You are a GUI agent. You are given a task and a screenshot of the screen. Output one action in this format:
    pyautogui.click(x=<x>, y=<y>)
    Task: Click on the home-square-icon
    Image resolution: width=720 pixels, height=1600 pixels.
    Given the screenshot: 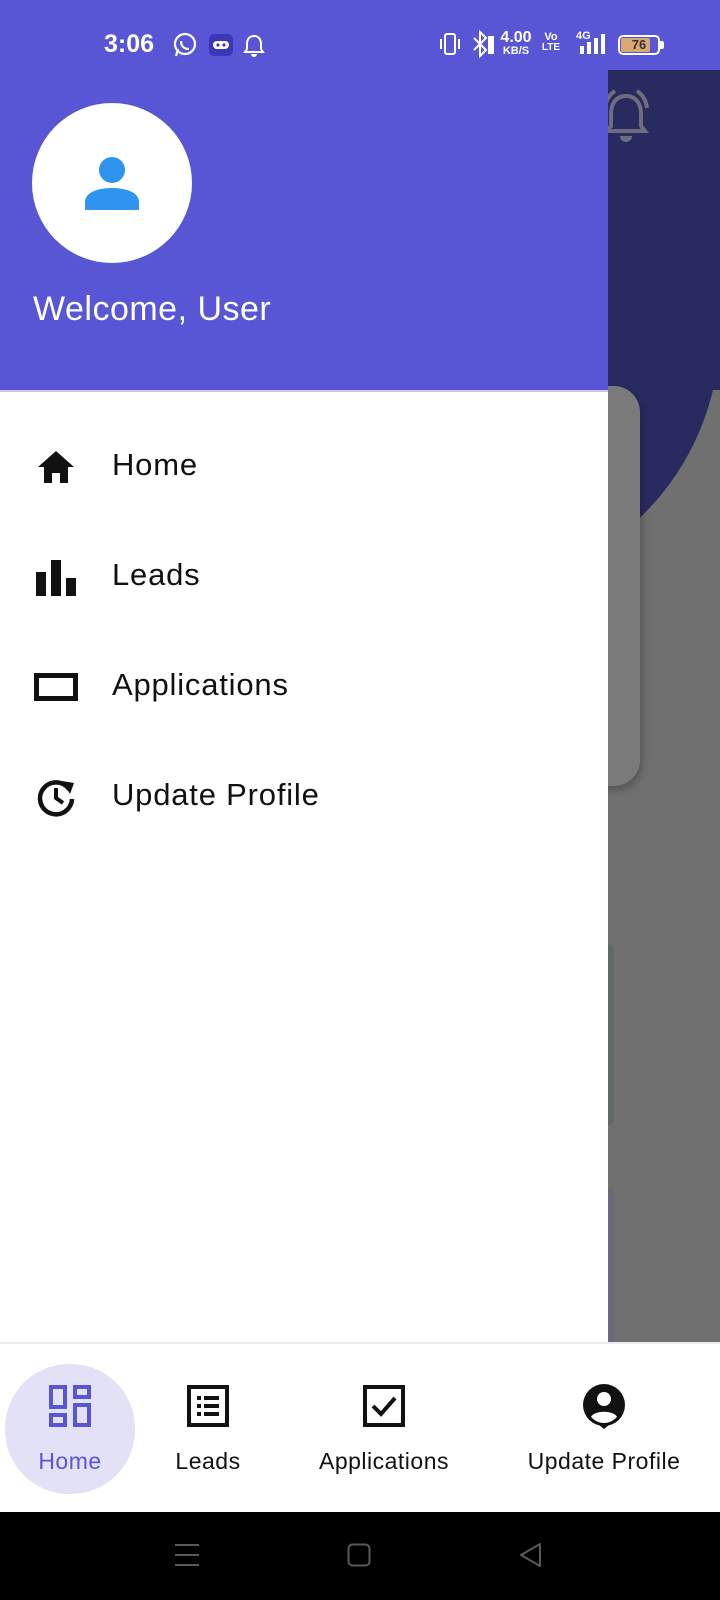 What is the action you would take?
    pyautogui.click(x=359, y=1555)
    